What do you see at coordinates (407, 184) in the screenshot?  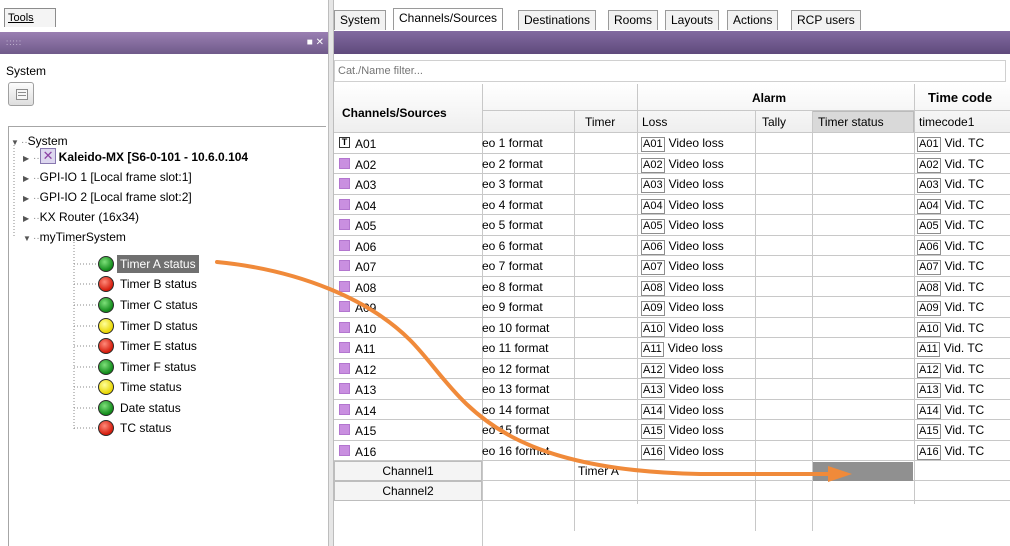 I see `channel-cell: A03` at bounding box center [407, 184].